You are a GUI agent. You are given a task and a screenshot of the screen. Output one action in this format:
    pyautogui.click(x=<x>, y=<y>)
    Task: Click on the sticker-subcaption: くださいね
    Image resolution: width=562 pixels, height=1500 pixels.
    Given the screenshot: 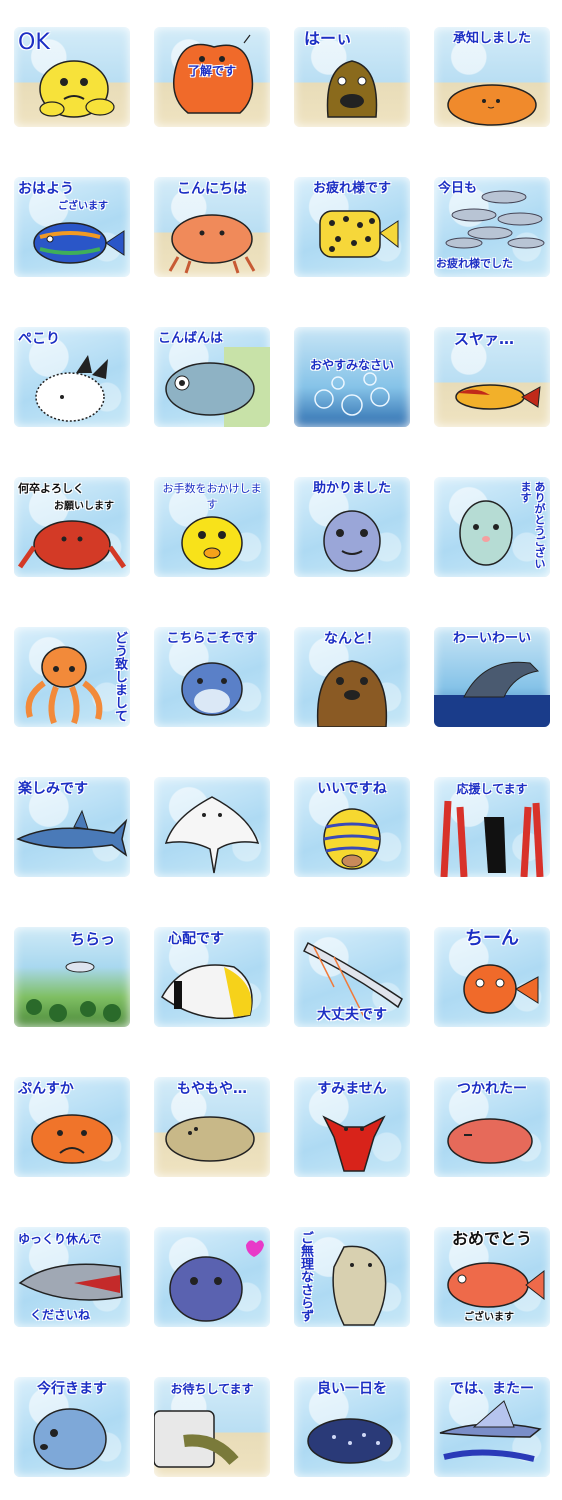 What is the action you would take?
    pyautogui.click(x=60, y=1315)
    